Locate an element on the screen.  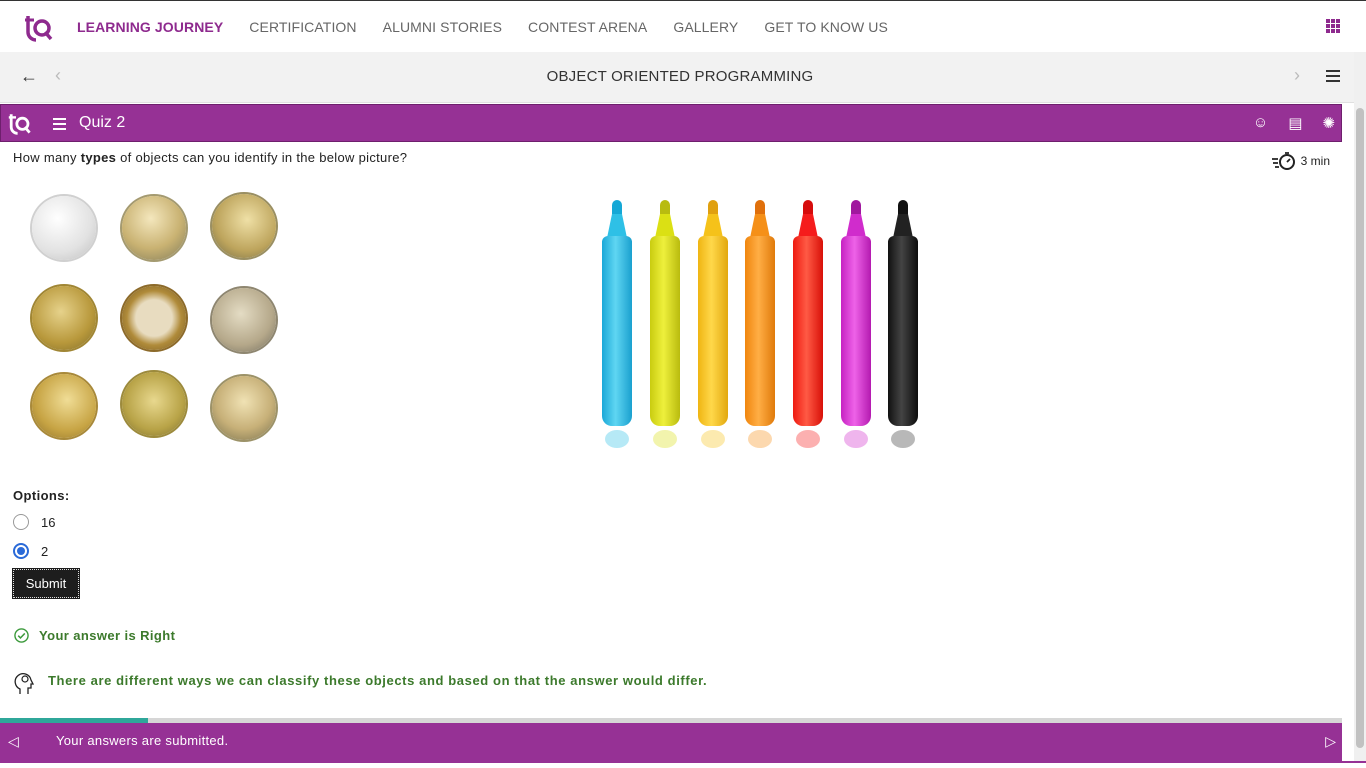
footer-prev-icon: ◁ is located at coordinates (13, 741).